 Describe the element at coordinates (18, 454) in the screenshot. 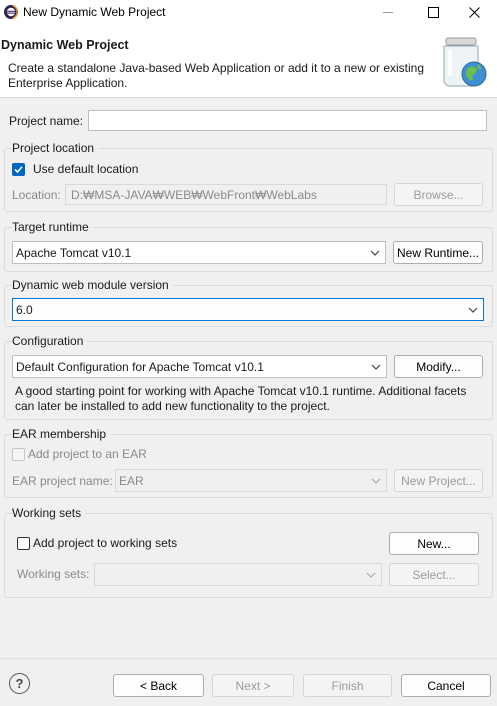

I see `add-to-ear-checkbox` at that location.